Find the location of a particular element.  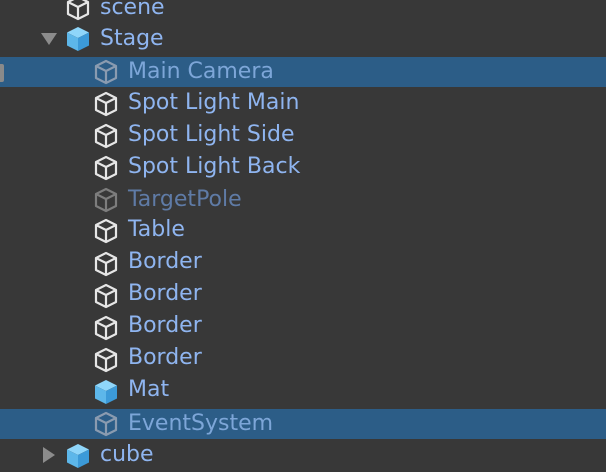

scroll-edge-indicator is located at coordinates (2, 73).